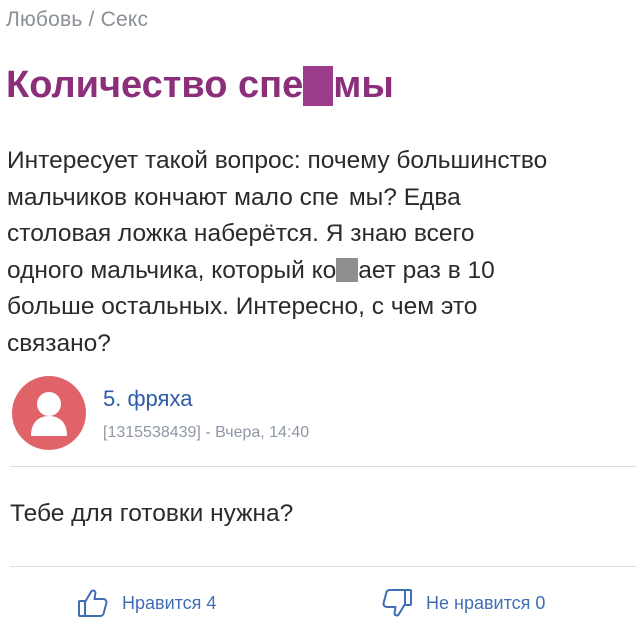 This screenshot has height=632, width=640. What do you see at coordinates (242, 306) in the screenshot?
I see `body-line-5: больше остальных. Интересно, с чем это` at bounding box center [242, 306].